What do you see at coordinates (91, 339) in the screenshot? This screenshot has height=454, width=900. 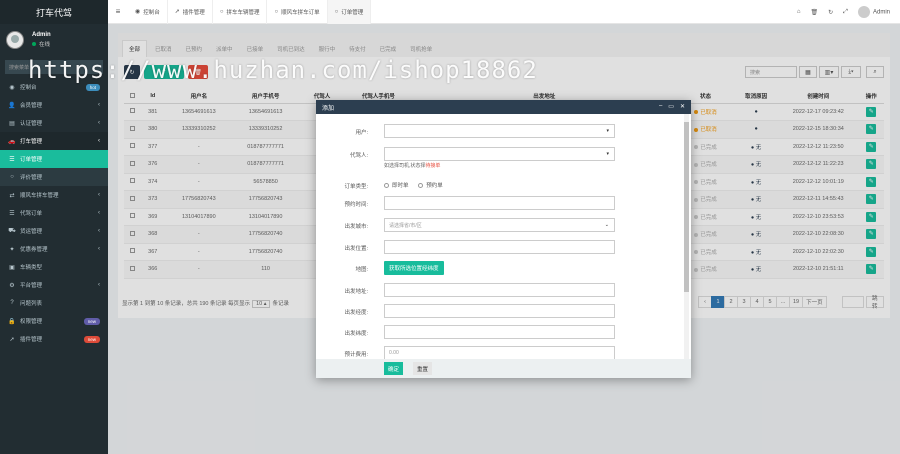 I see `menu-badge: new` at bounding box center [91, 339].